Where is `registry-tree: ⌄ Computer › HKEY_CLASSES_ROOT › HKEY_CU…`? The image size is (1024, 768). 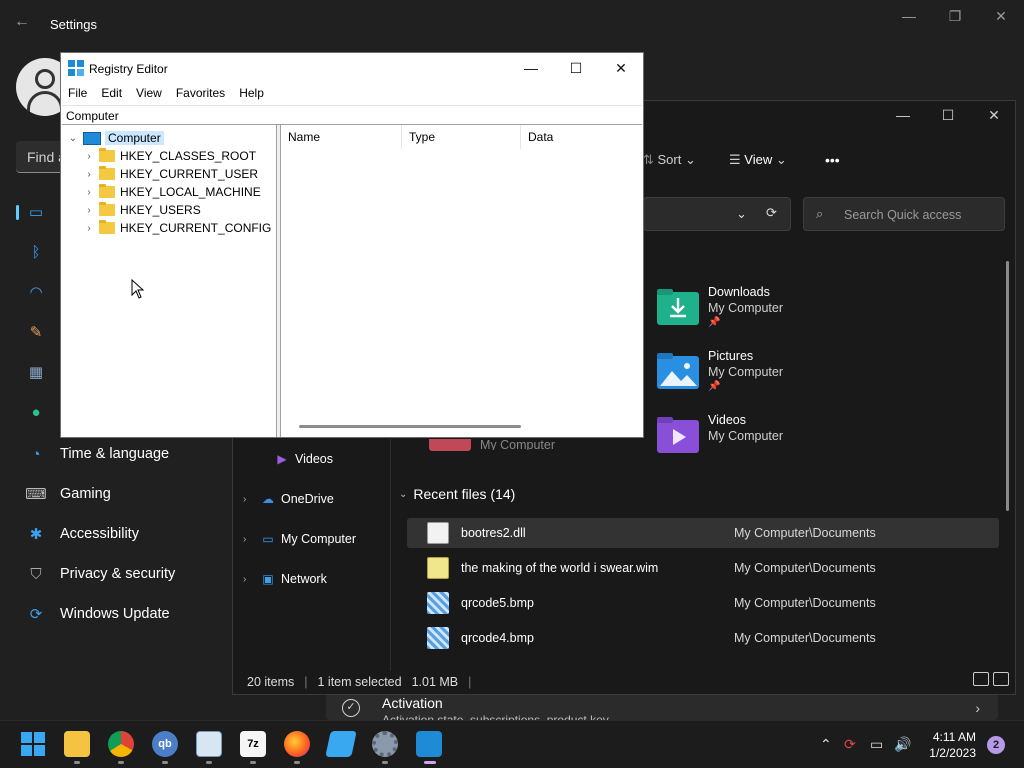 registry-tree: ⌄ Computer › HKEY_CLASSES_ROOT › HKEY_CU… is located at coordinates (168, 281).